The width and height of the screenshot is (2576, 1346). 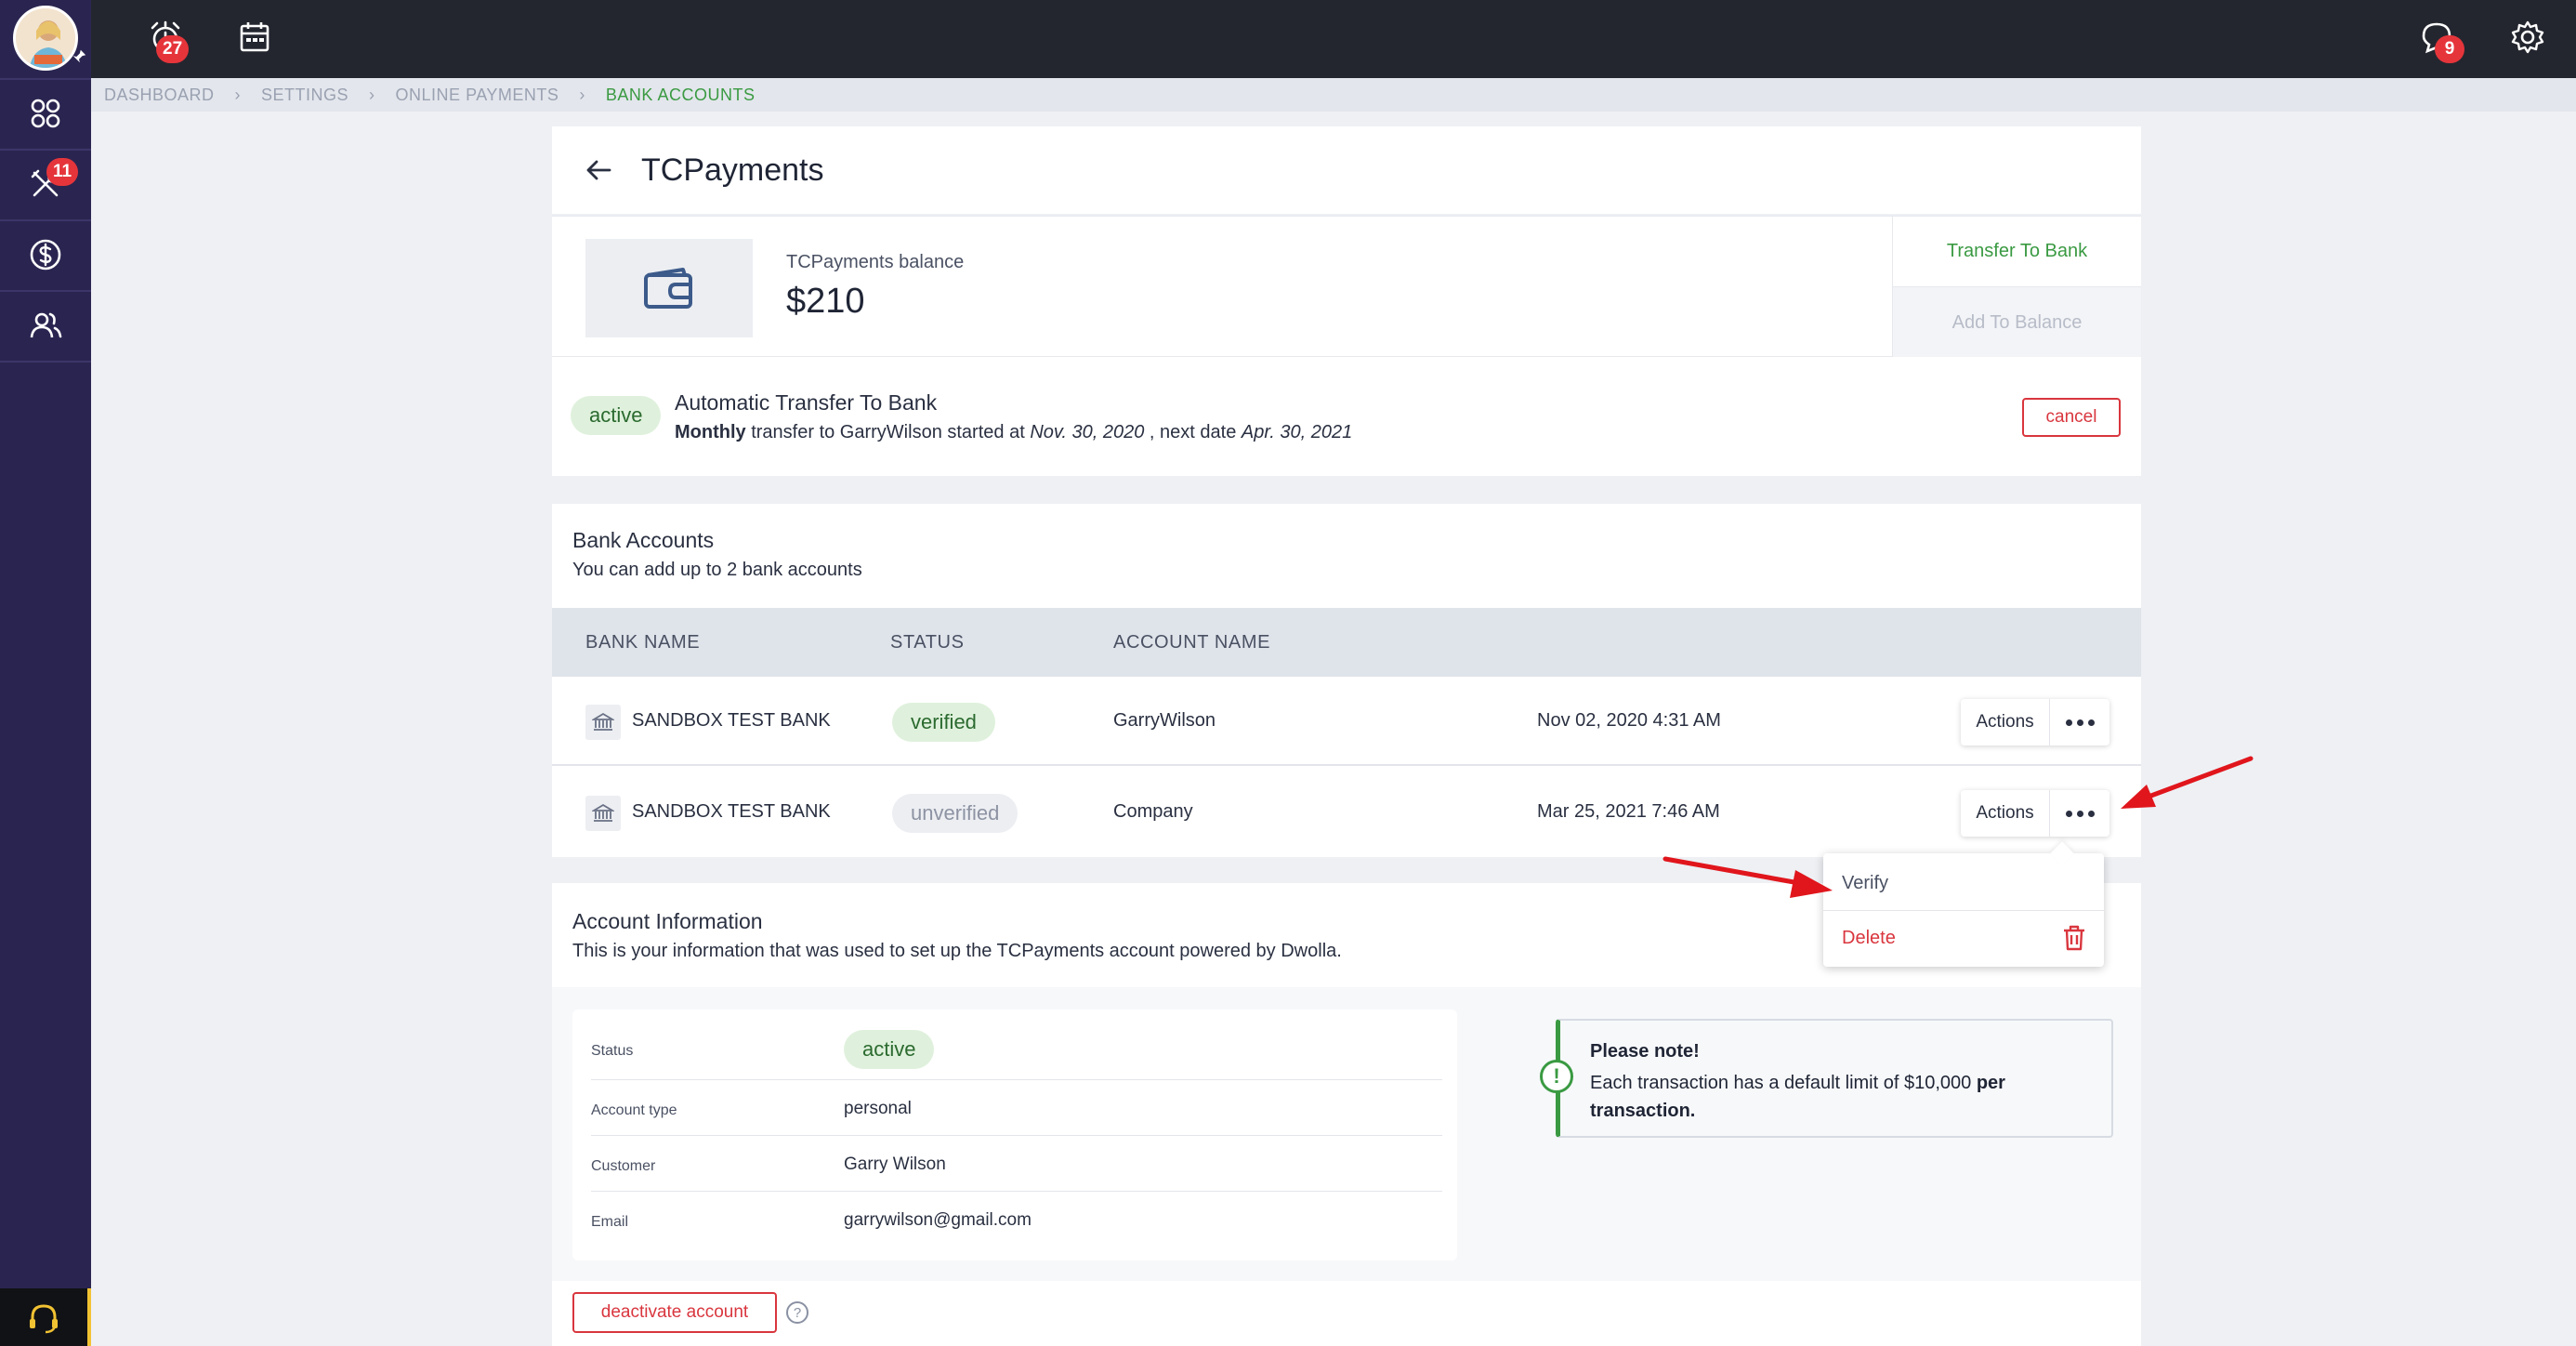 I want to click on sidebar-item-users, so click(x=45, y=325).